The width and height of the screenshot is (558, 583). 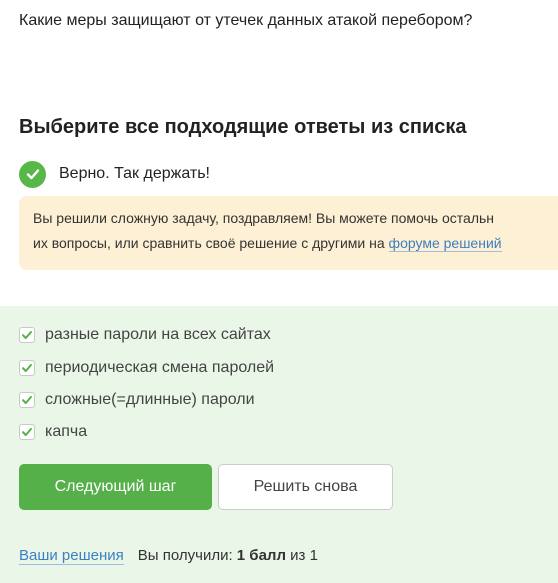 I want to click on answer-option: сложные(=длинные) пароли, so click(x=137, y=400).